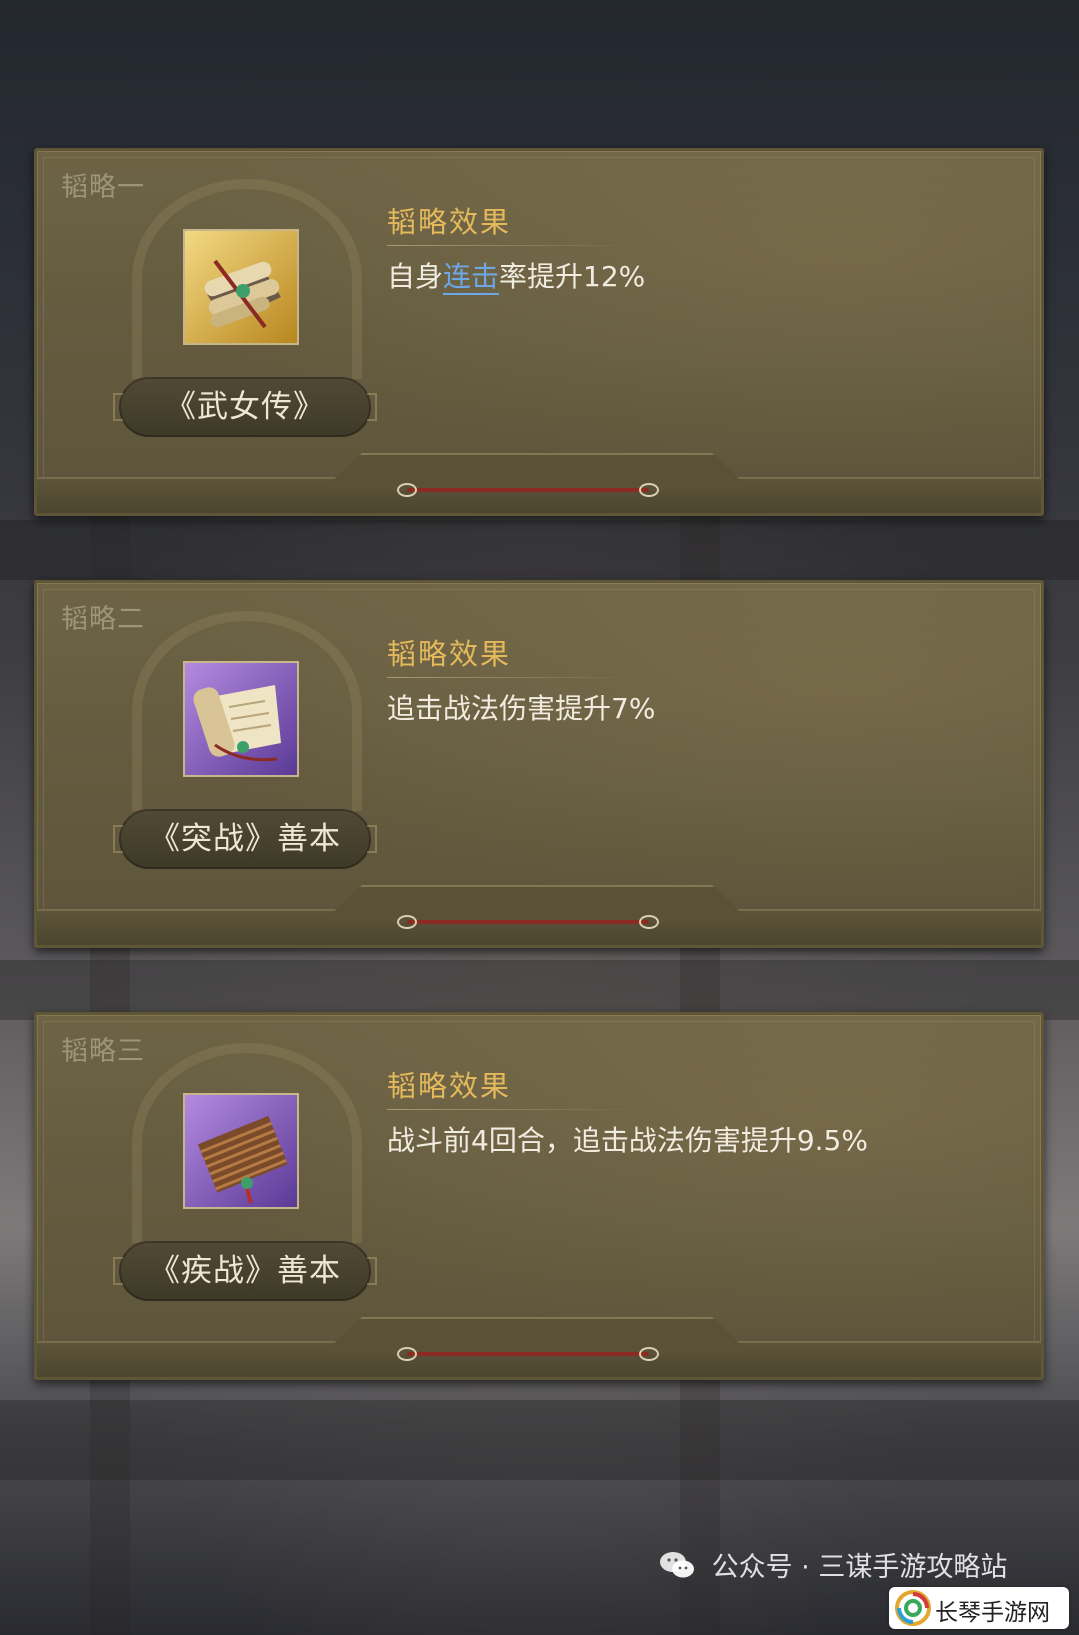 Image resolution: width=1079 pixels, height=1635 pixels. I want to click on public-account-watermark: 公众号 · 三谋手游攻略站, so click(833, 1566).